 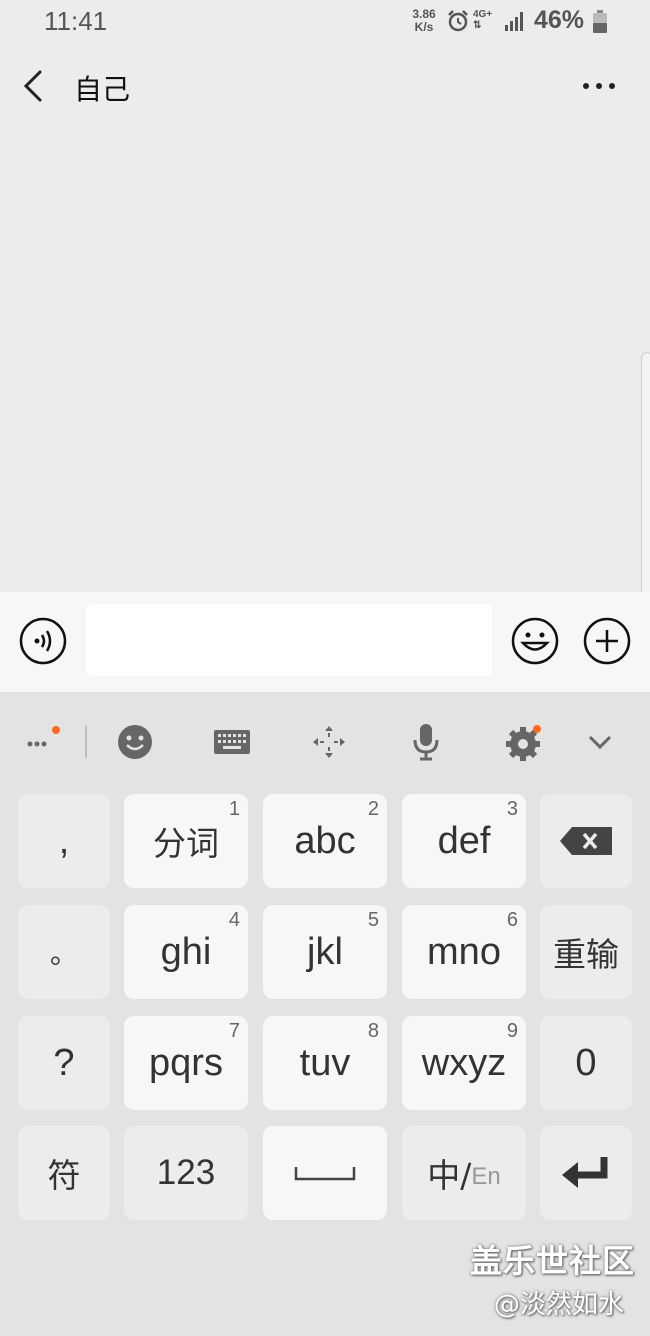 I want to click on key-abc: abc 2, so click(x=325, y=841).